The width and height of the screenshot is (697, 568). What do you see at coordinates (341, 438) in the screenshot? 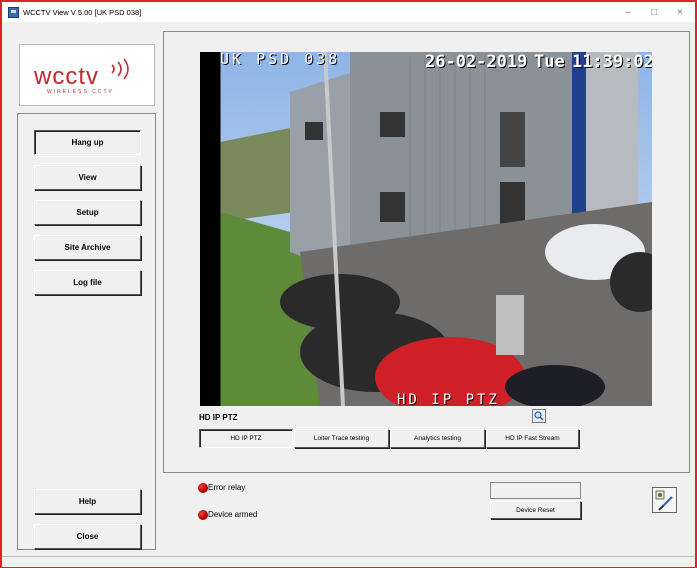
I see `tab-loiter-trace-testing: Loiter Trace testing` at bounding box center [341, 438].